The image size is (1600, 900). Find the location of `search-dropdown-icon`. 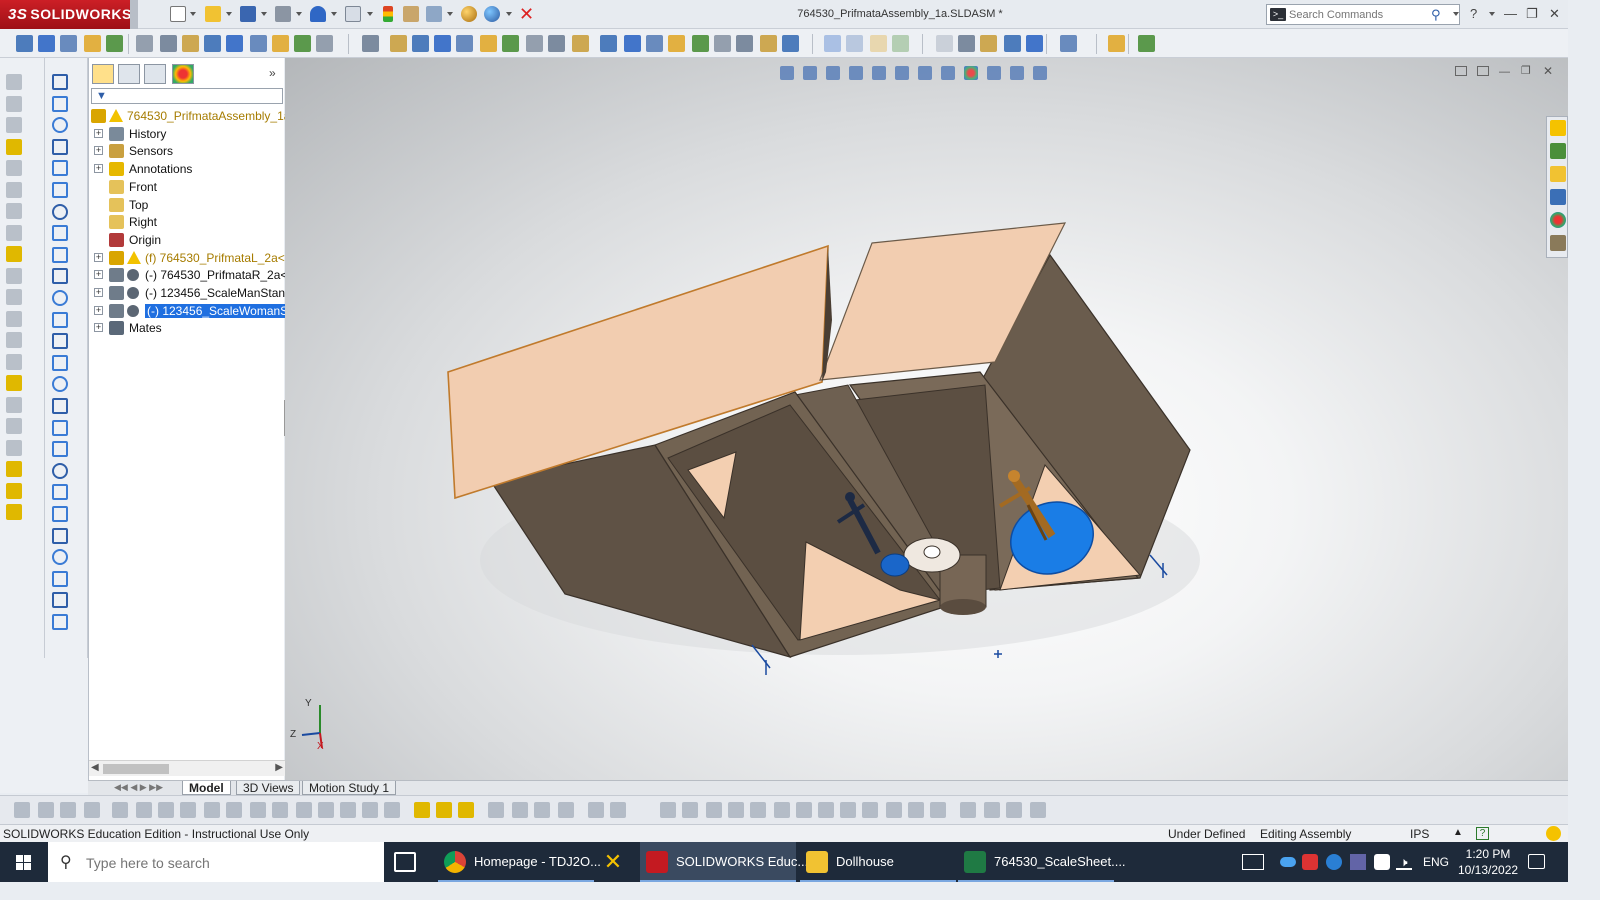

search-dropdown-icon is located at coordinates (1456, 14).